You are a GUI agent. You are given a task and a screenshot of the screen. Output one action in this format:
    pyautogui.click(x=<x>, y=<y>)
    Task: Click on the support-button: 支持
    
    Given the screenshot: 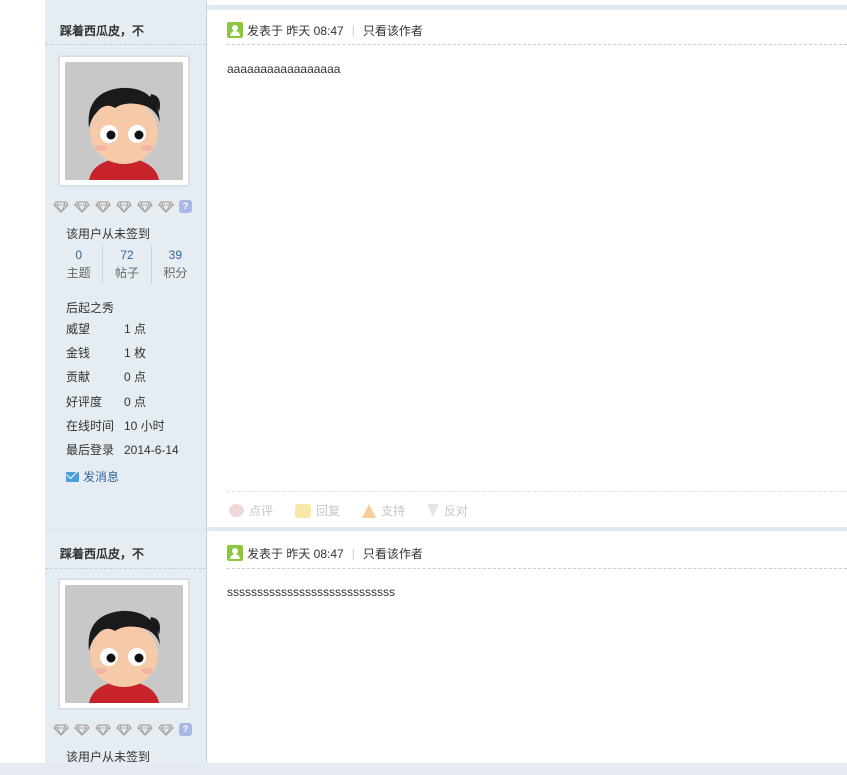 What is the action you would take?
    pyautogui.click(x=383, y=510)
    